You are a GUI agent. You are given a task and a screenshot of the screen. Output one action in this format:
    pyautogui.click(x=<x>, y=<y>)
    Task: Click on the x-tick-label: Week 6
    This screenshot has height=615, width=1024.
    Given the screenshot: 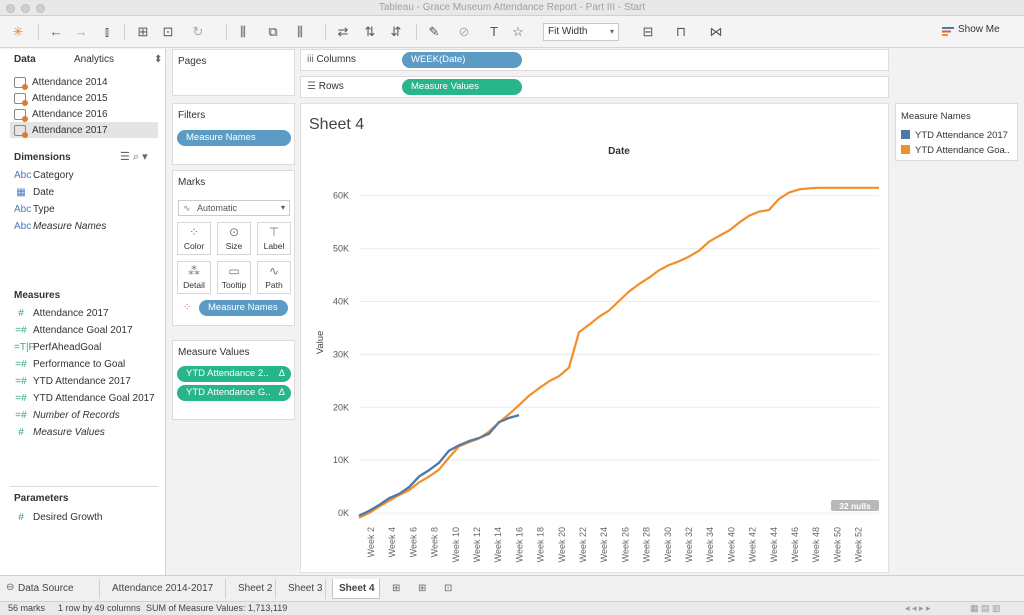 What is the action you would take?
    pyautogui.click(x=413, y=542)
    